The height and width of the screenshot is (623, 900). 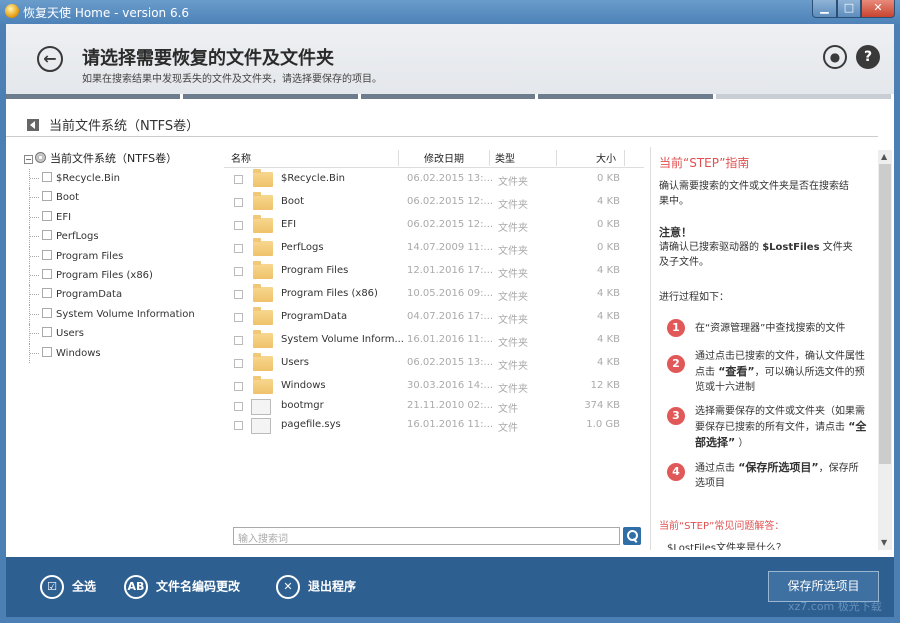 I want to click on encoding-button: AB 文件名编码更改, so click(x=182, y=588).